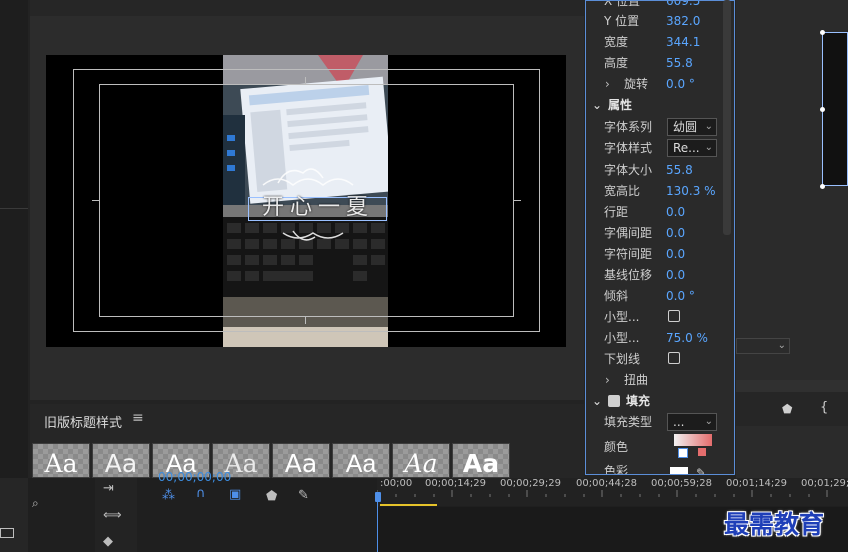 The image size is (848, 552). What do you see at coordinates (14, 239) in the screenshot?
I see `left-panel-strip` at bounding box center [14, 239].